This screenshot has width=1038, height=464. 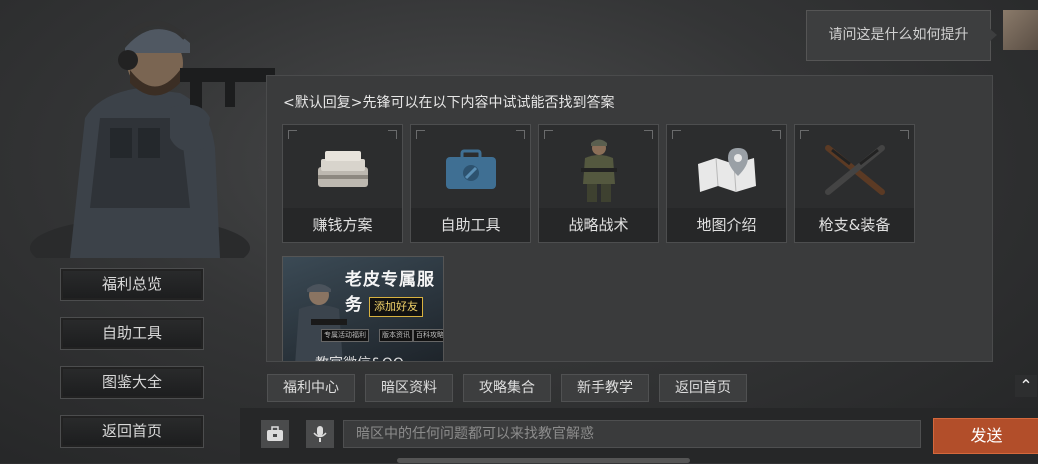 I want to click on rifles-icon, so click(x=854, y=170).